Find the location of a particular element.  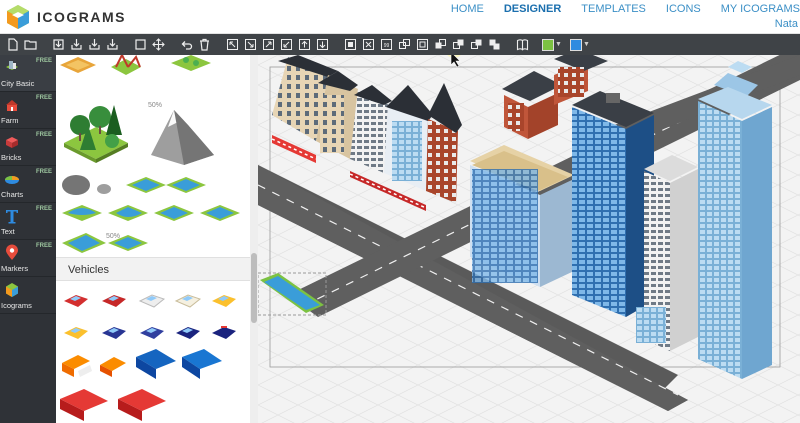

car-cream-shape is located at coordinates (188, 301).